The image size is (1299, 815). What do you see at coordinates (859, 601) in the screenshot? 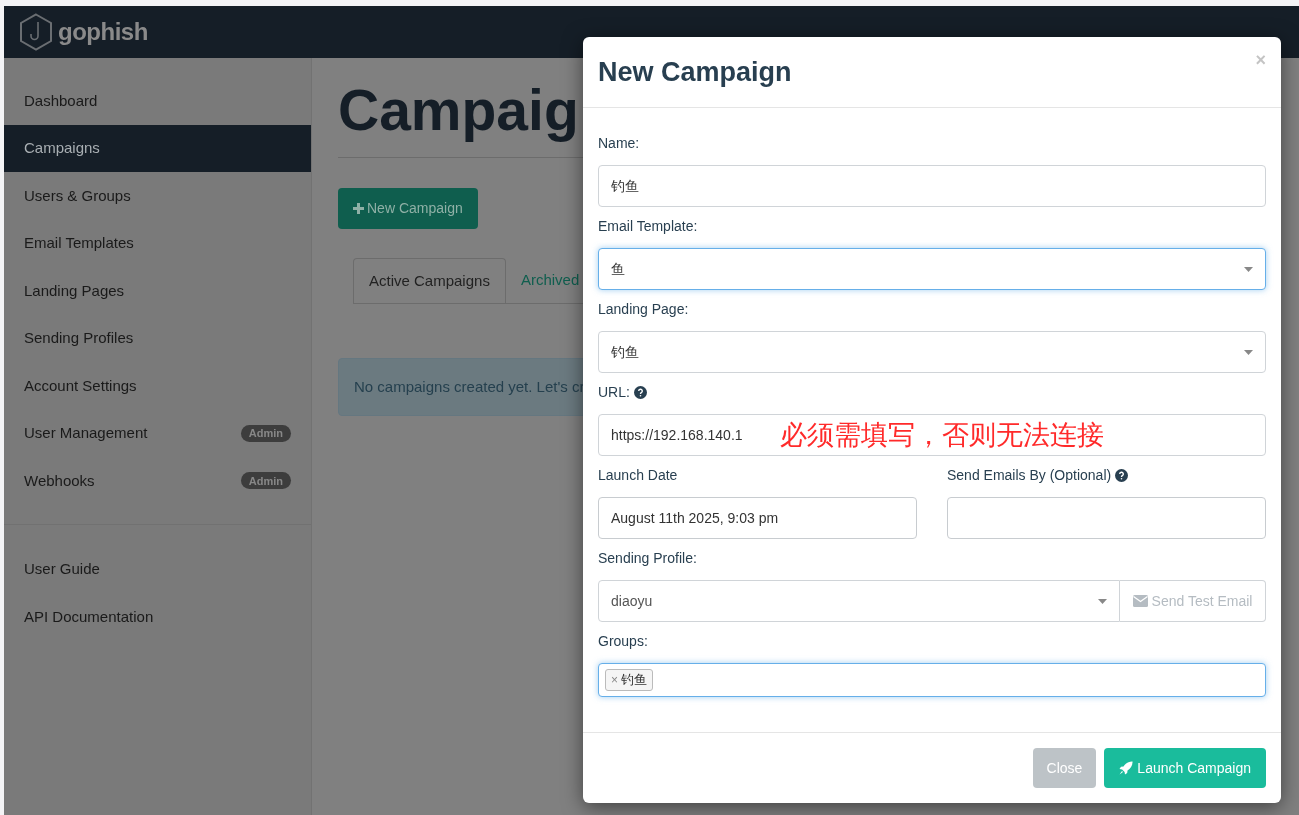
I see `select-field: diaoyu` at bounding box center [859, 601].